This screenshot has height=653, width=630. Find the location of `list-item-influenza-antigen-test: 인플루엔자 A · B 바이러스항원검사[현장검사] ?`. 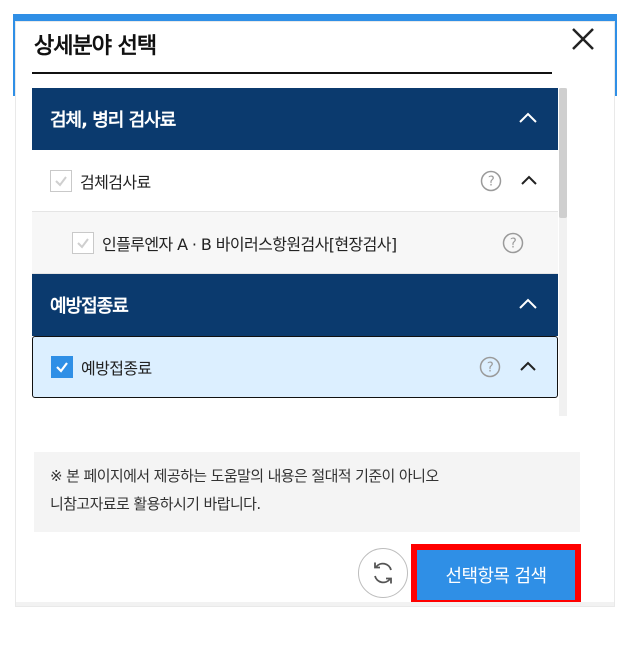

list-item-influenza-antigen-test: 인플루엔자 A · B 바이러스항원검사[현장검사] ? is located at coordinates (295, 243).